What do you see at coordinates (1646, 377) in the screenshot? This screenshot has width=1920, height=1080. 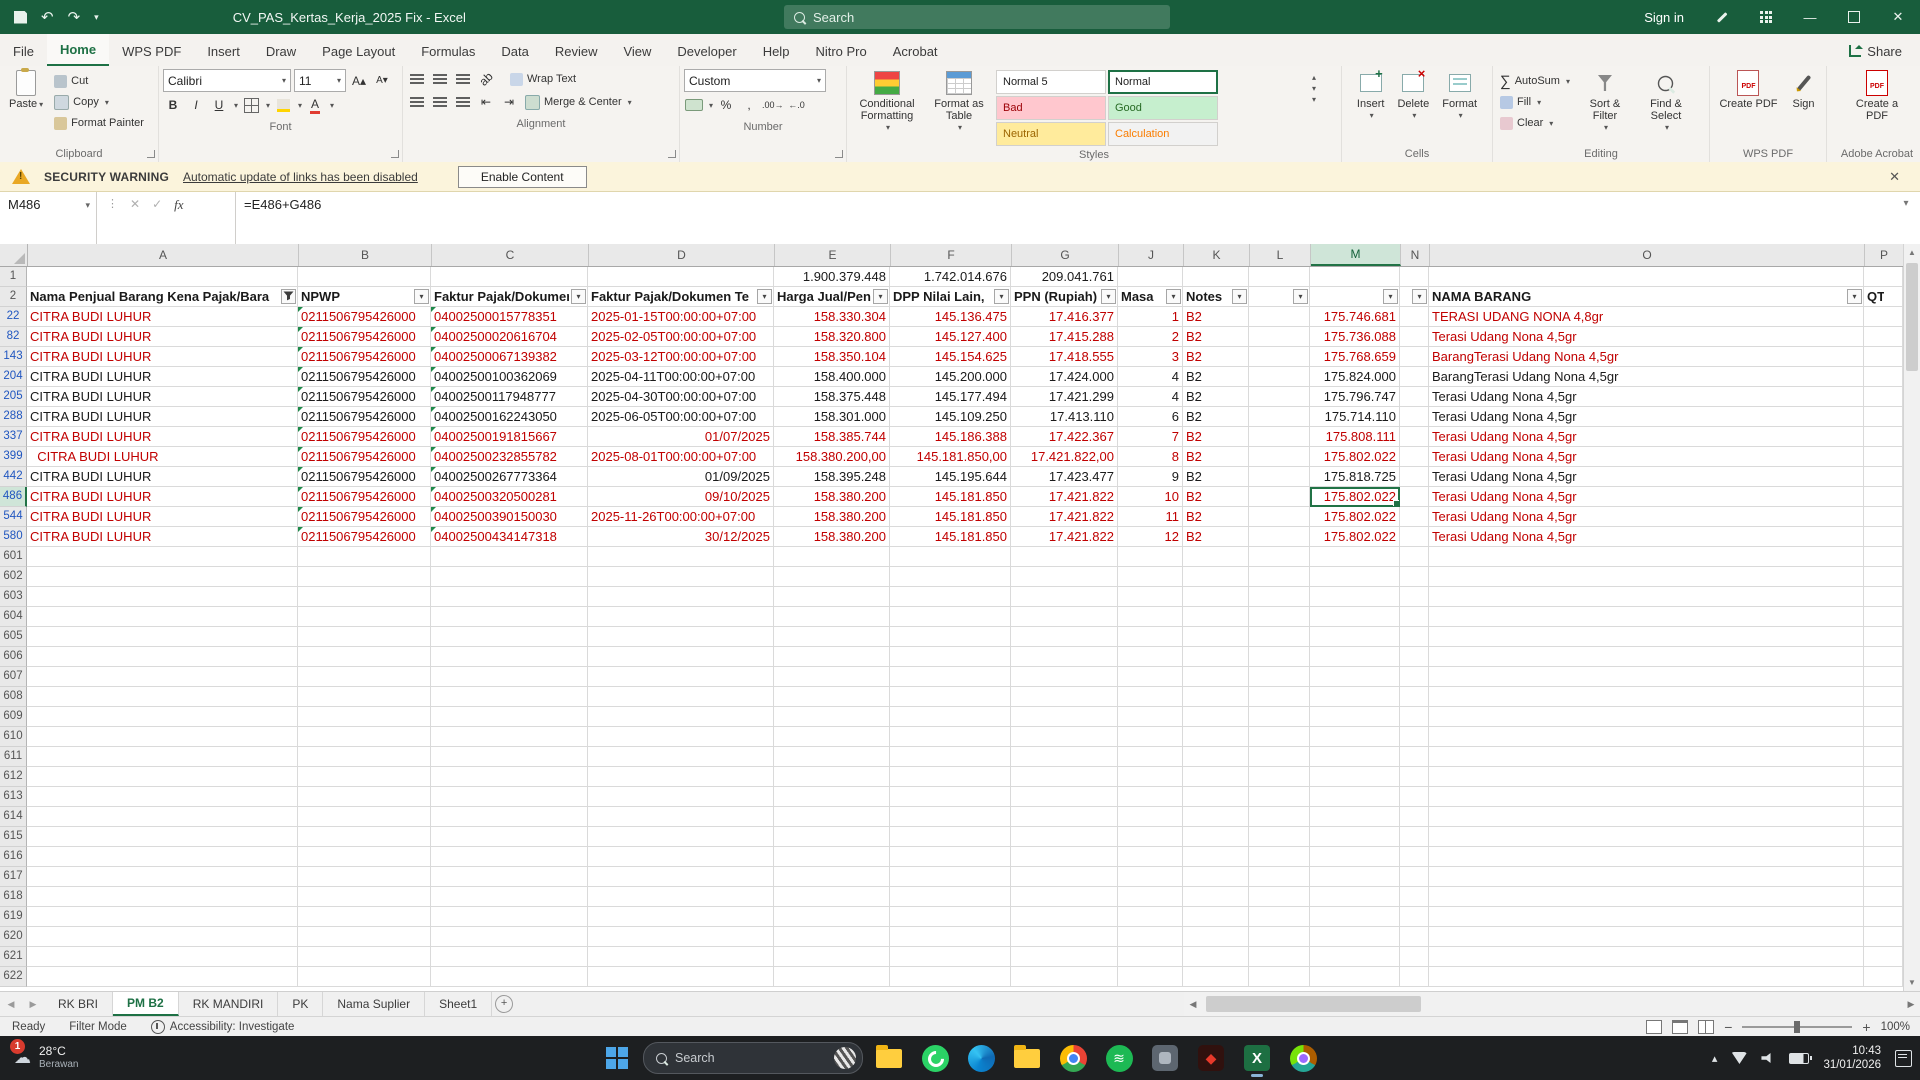 I see `cell-O204: BarangTerasi Udang Nona 4,5gr` at bounding box center [1646, 377].